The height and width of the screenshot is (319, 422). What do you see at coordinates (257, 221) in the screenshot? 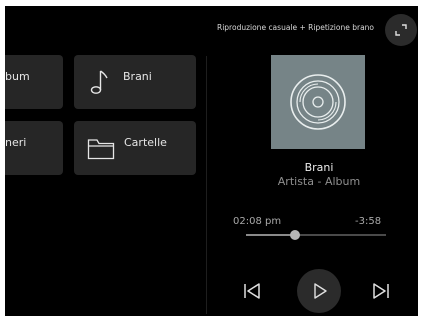
I see `elapsed-time: 02:08 pm` at bounding box center [257, 221].